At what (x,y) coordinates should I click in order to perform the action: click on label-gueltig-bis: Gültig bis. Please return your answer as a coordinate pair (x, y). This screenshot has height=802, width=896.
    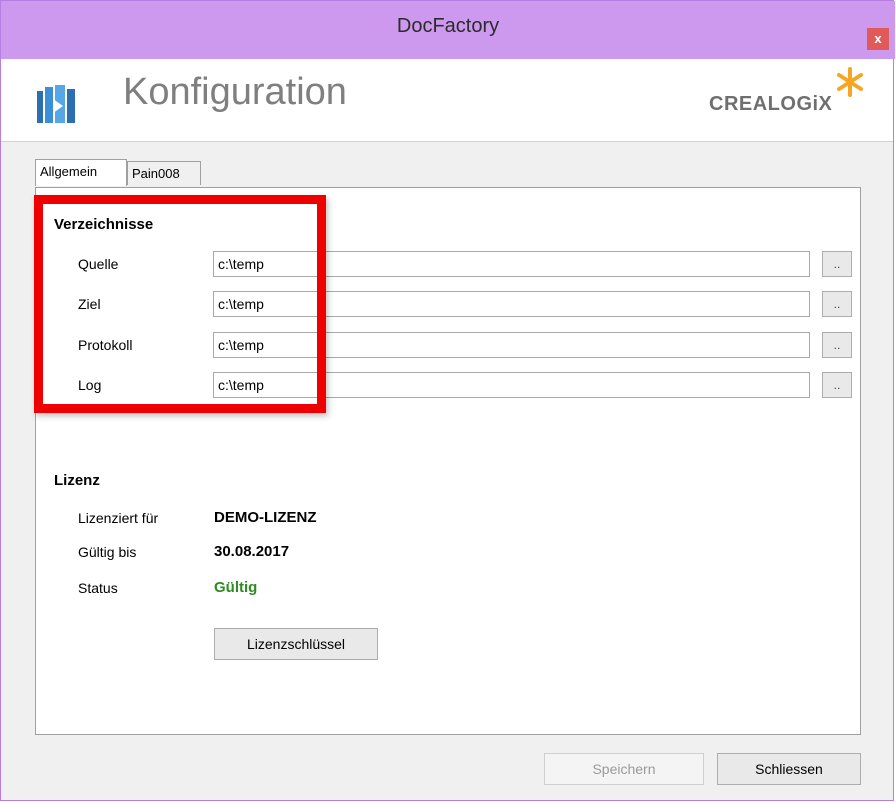
    Looking at the image, I should click on (107, 552).